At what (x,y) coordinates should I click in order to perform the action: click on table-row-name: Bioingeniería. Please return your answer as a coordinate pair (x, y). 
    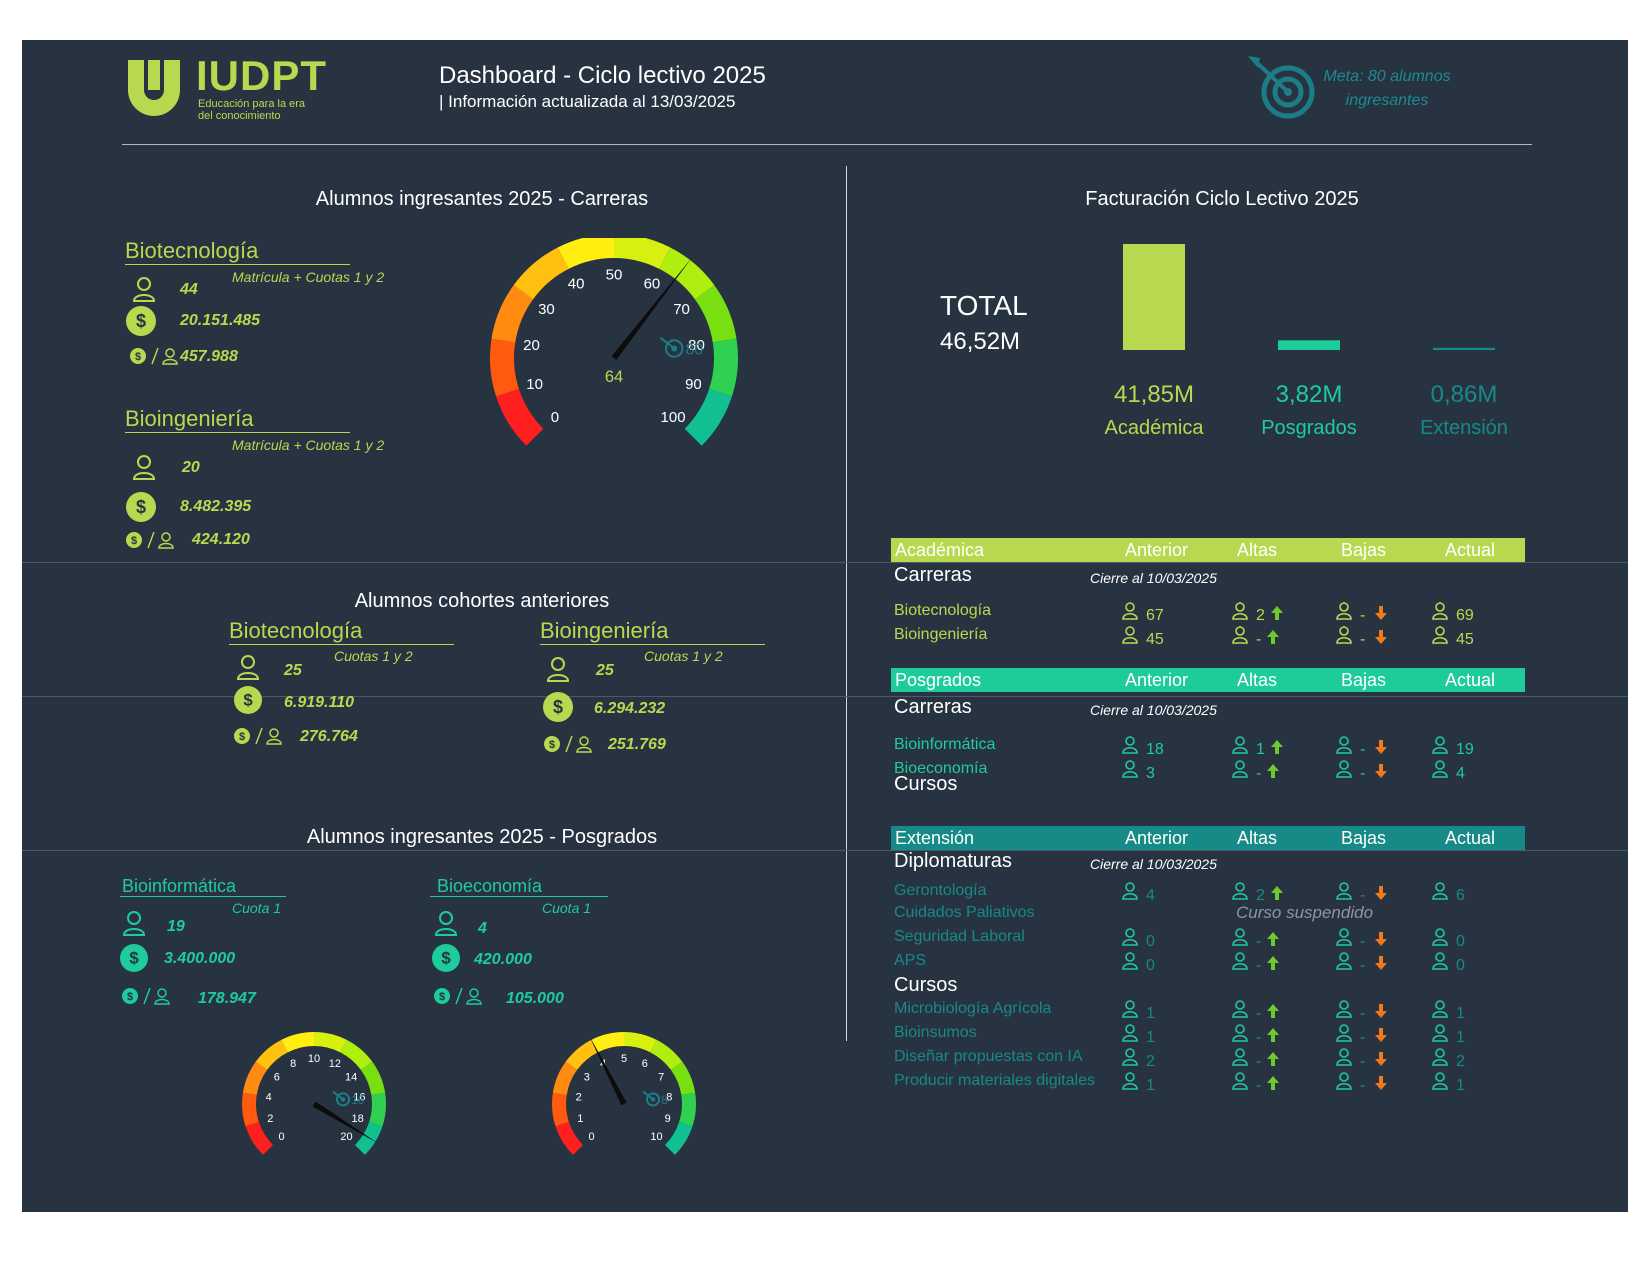
    Looking at the image, I should click on (941, 634).